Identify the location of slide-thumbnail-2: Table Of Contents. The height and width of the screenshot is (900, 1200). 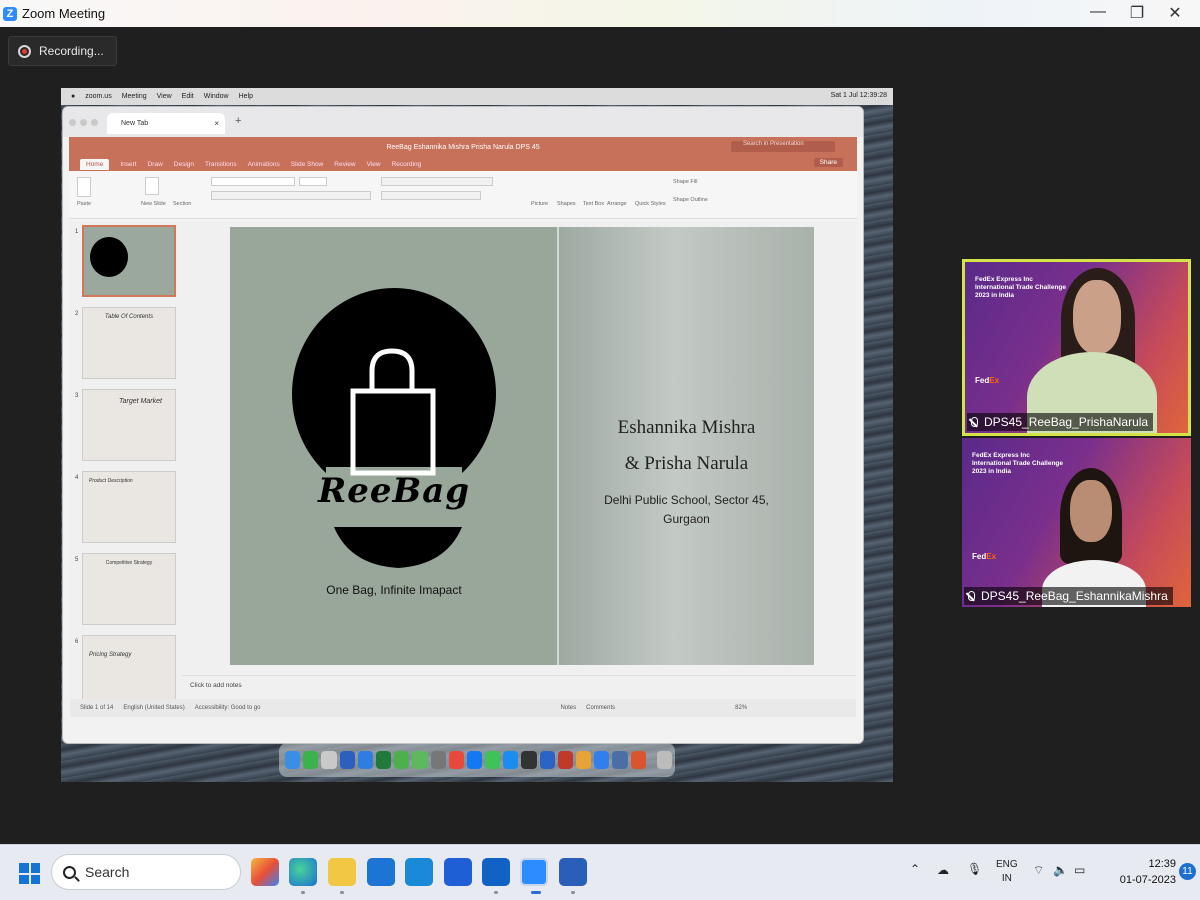
(129, 343).